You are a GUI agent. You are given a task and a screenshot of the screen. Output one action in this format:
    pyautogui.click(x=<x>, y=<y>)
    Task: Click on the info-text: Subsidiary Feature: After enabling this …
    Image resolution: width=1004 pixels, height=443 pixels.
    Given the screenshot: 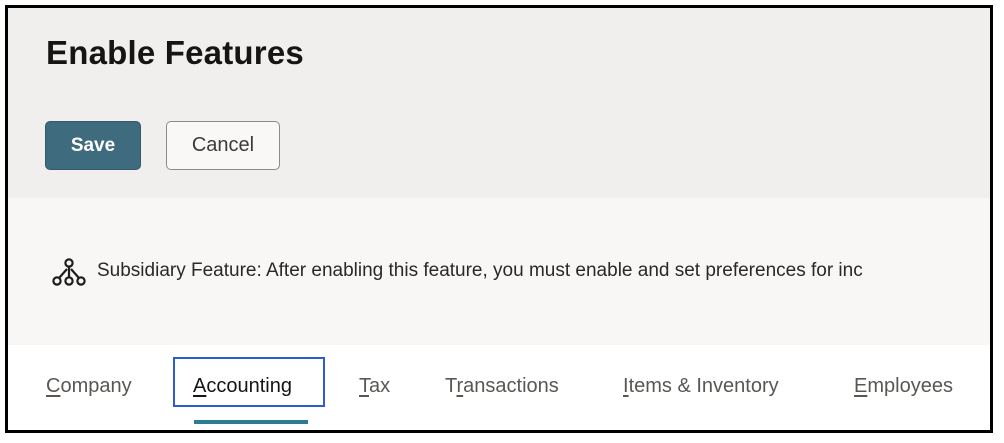 What is the action you would take?
    pyautogui.click(x=480, y=270)
    